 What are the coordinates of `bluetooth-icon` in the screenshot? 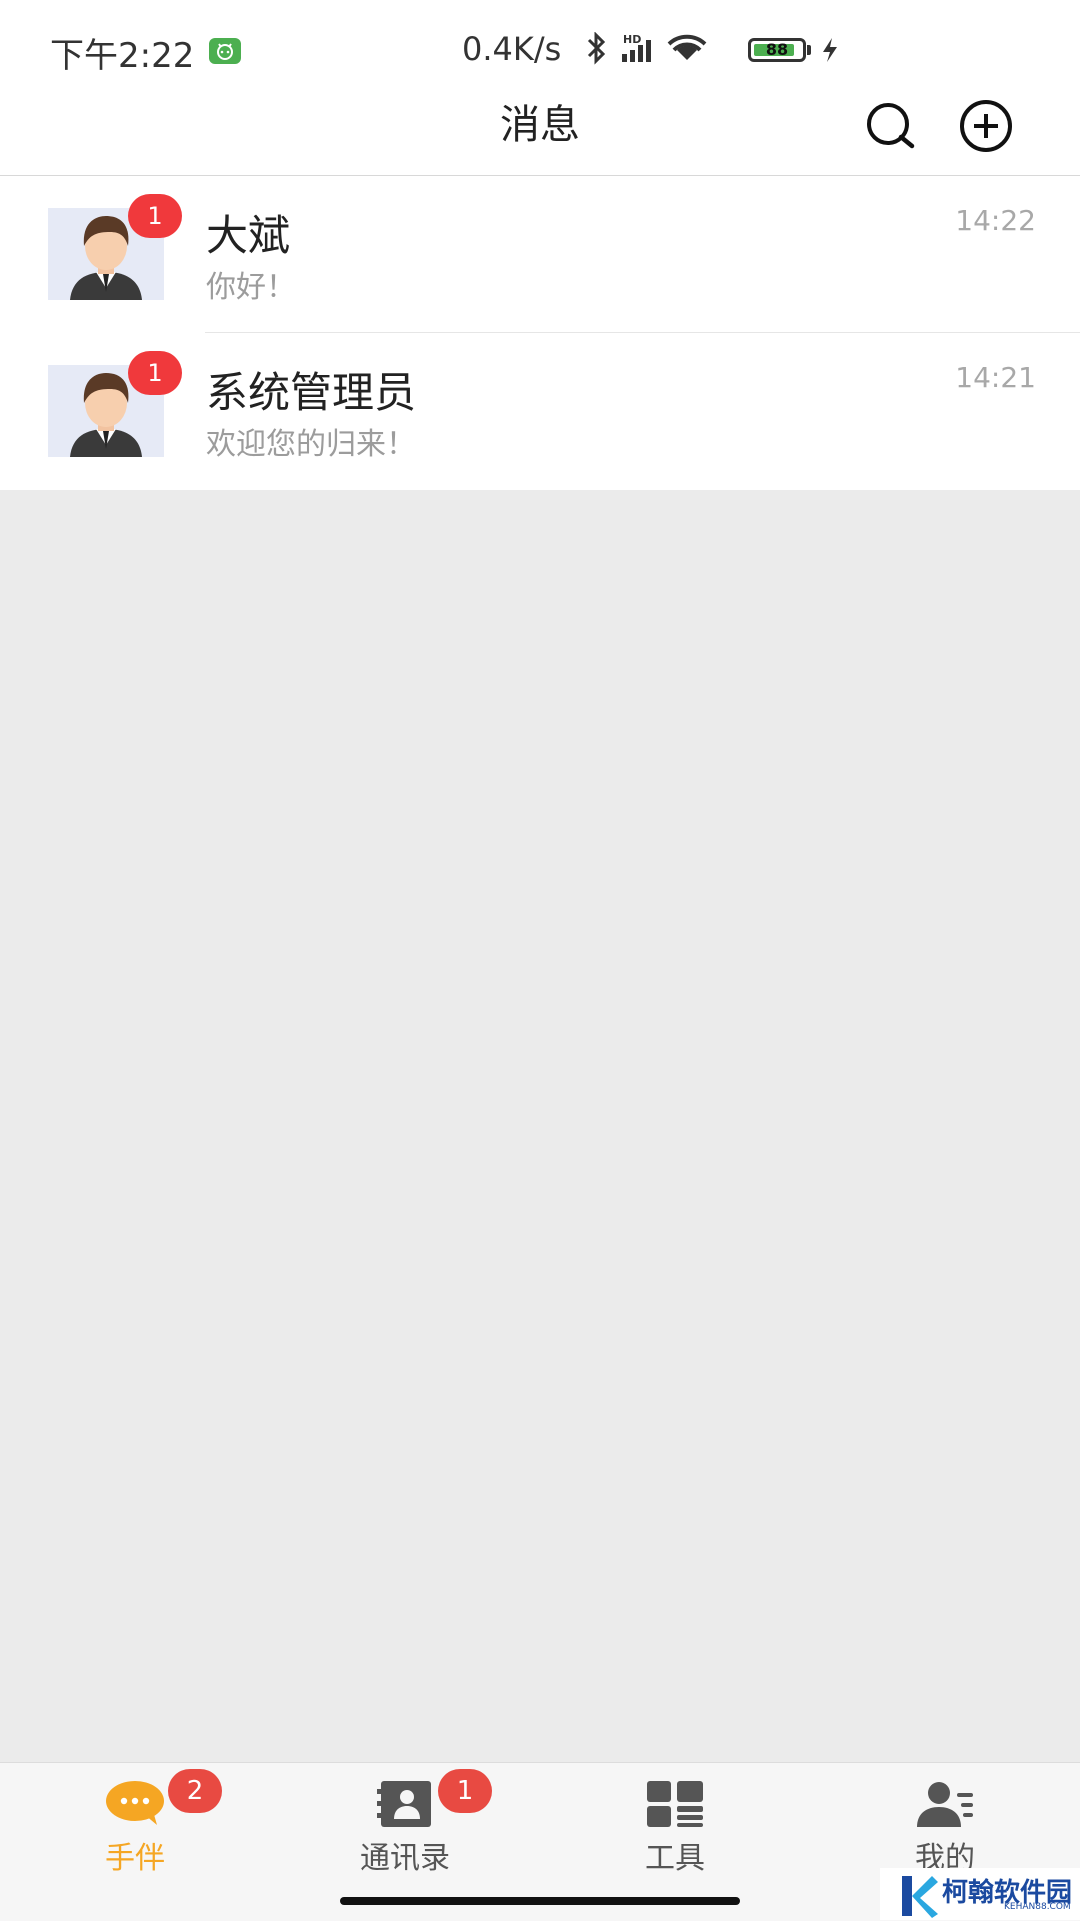 It's located at (596, 48).